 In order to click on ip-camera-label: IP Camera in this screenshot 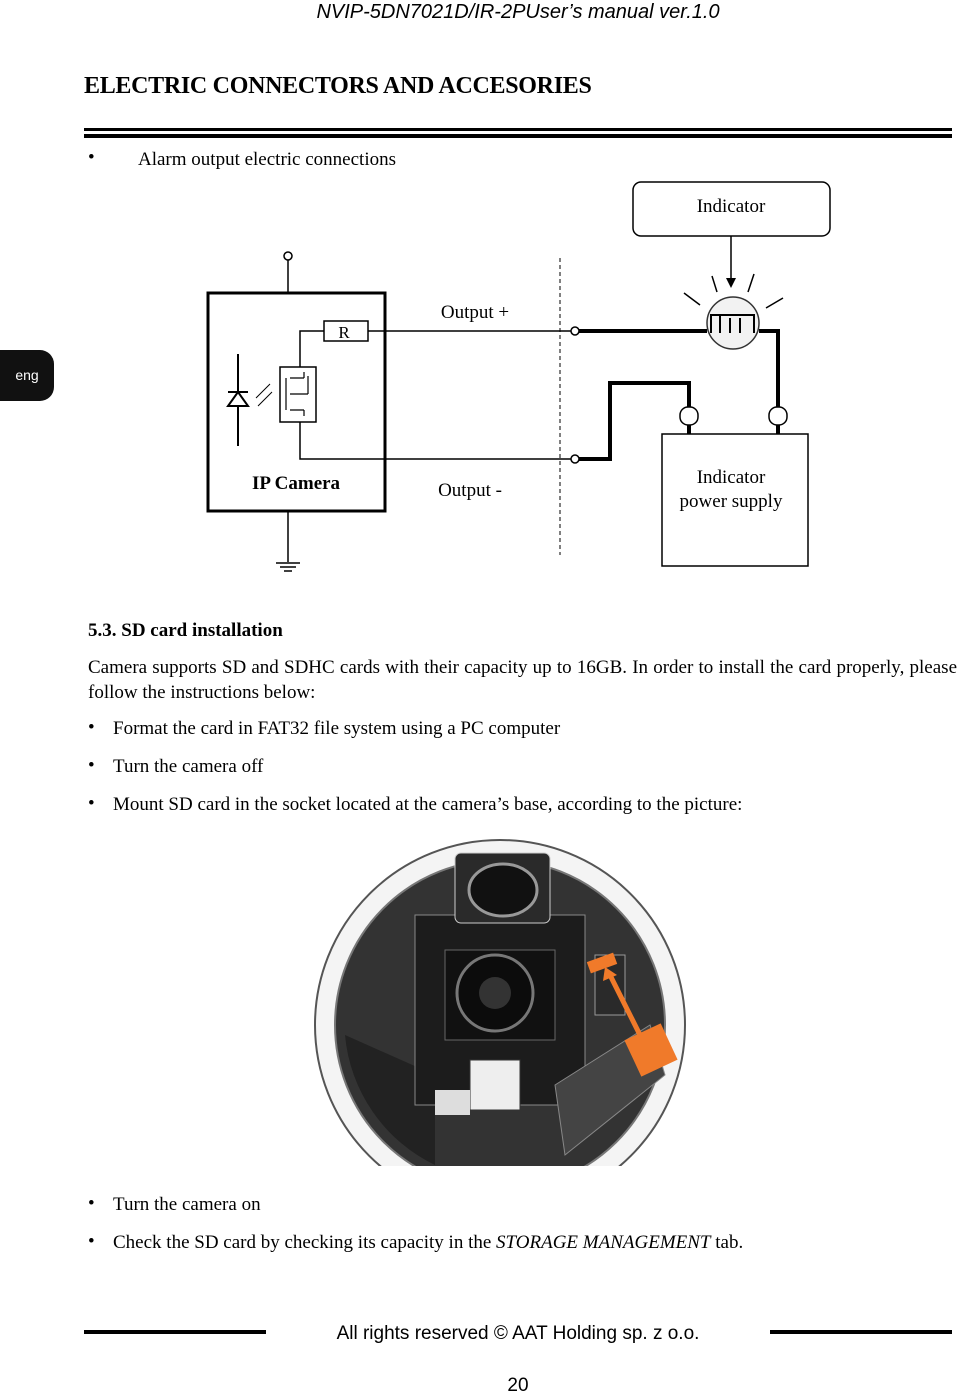, I will do `click(296, 483)`.